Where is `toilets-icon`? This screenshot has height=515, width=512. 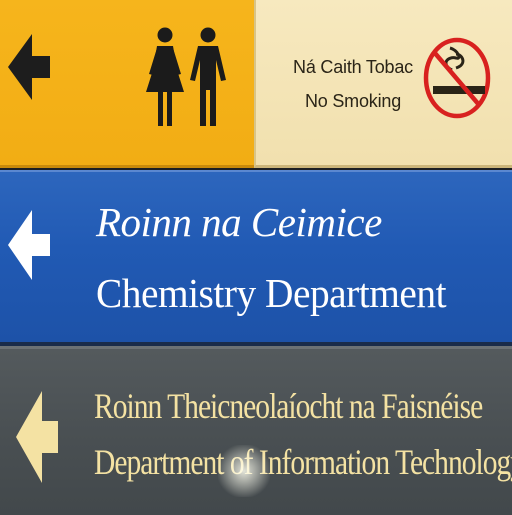 toilets-icon is located at coordinates (186, 76).